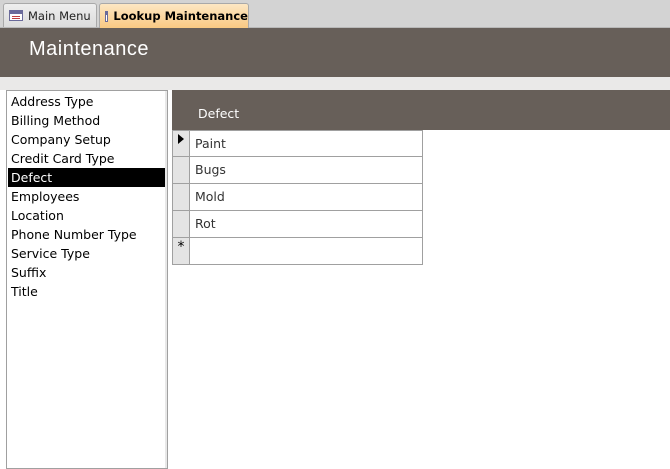 The height and width of the screenshot is (469, 670). I want to click on header-divider, so click(335, 83).